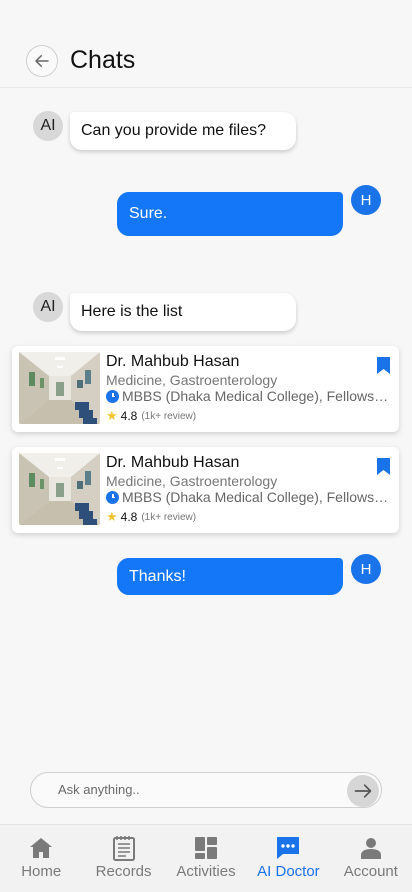 This screenshot has width=412, height=892. Describe the element at coordinates (206, 44) in the screenshot. I see `app-header: Chats` at that location.